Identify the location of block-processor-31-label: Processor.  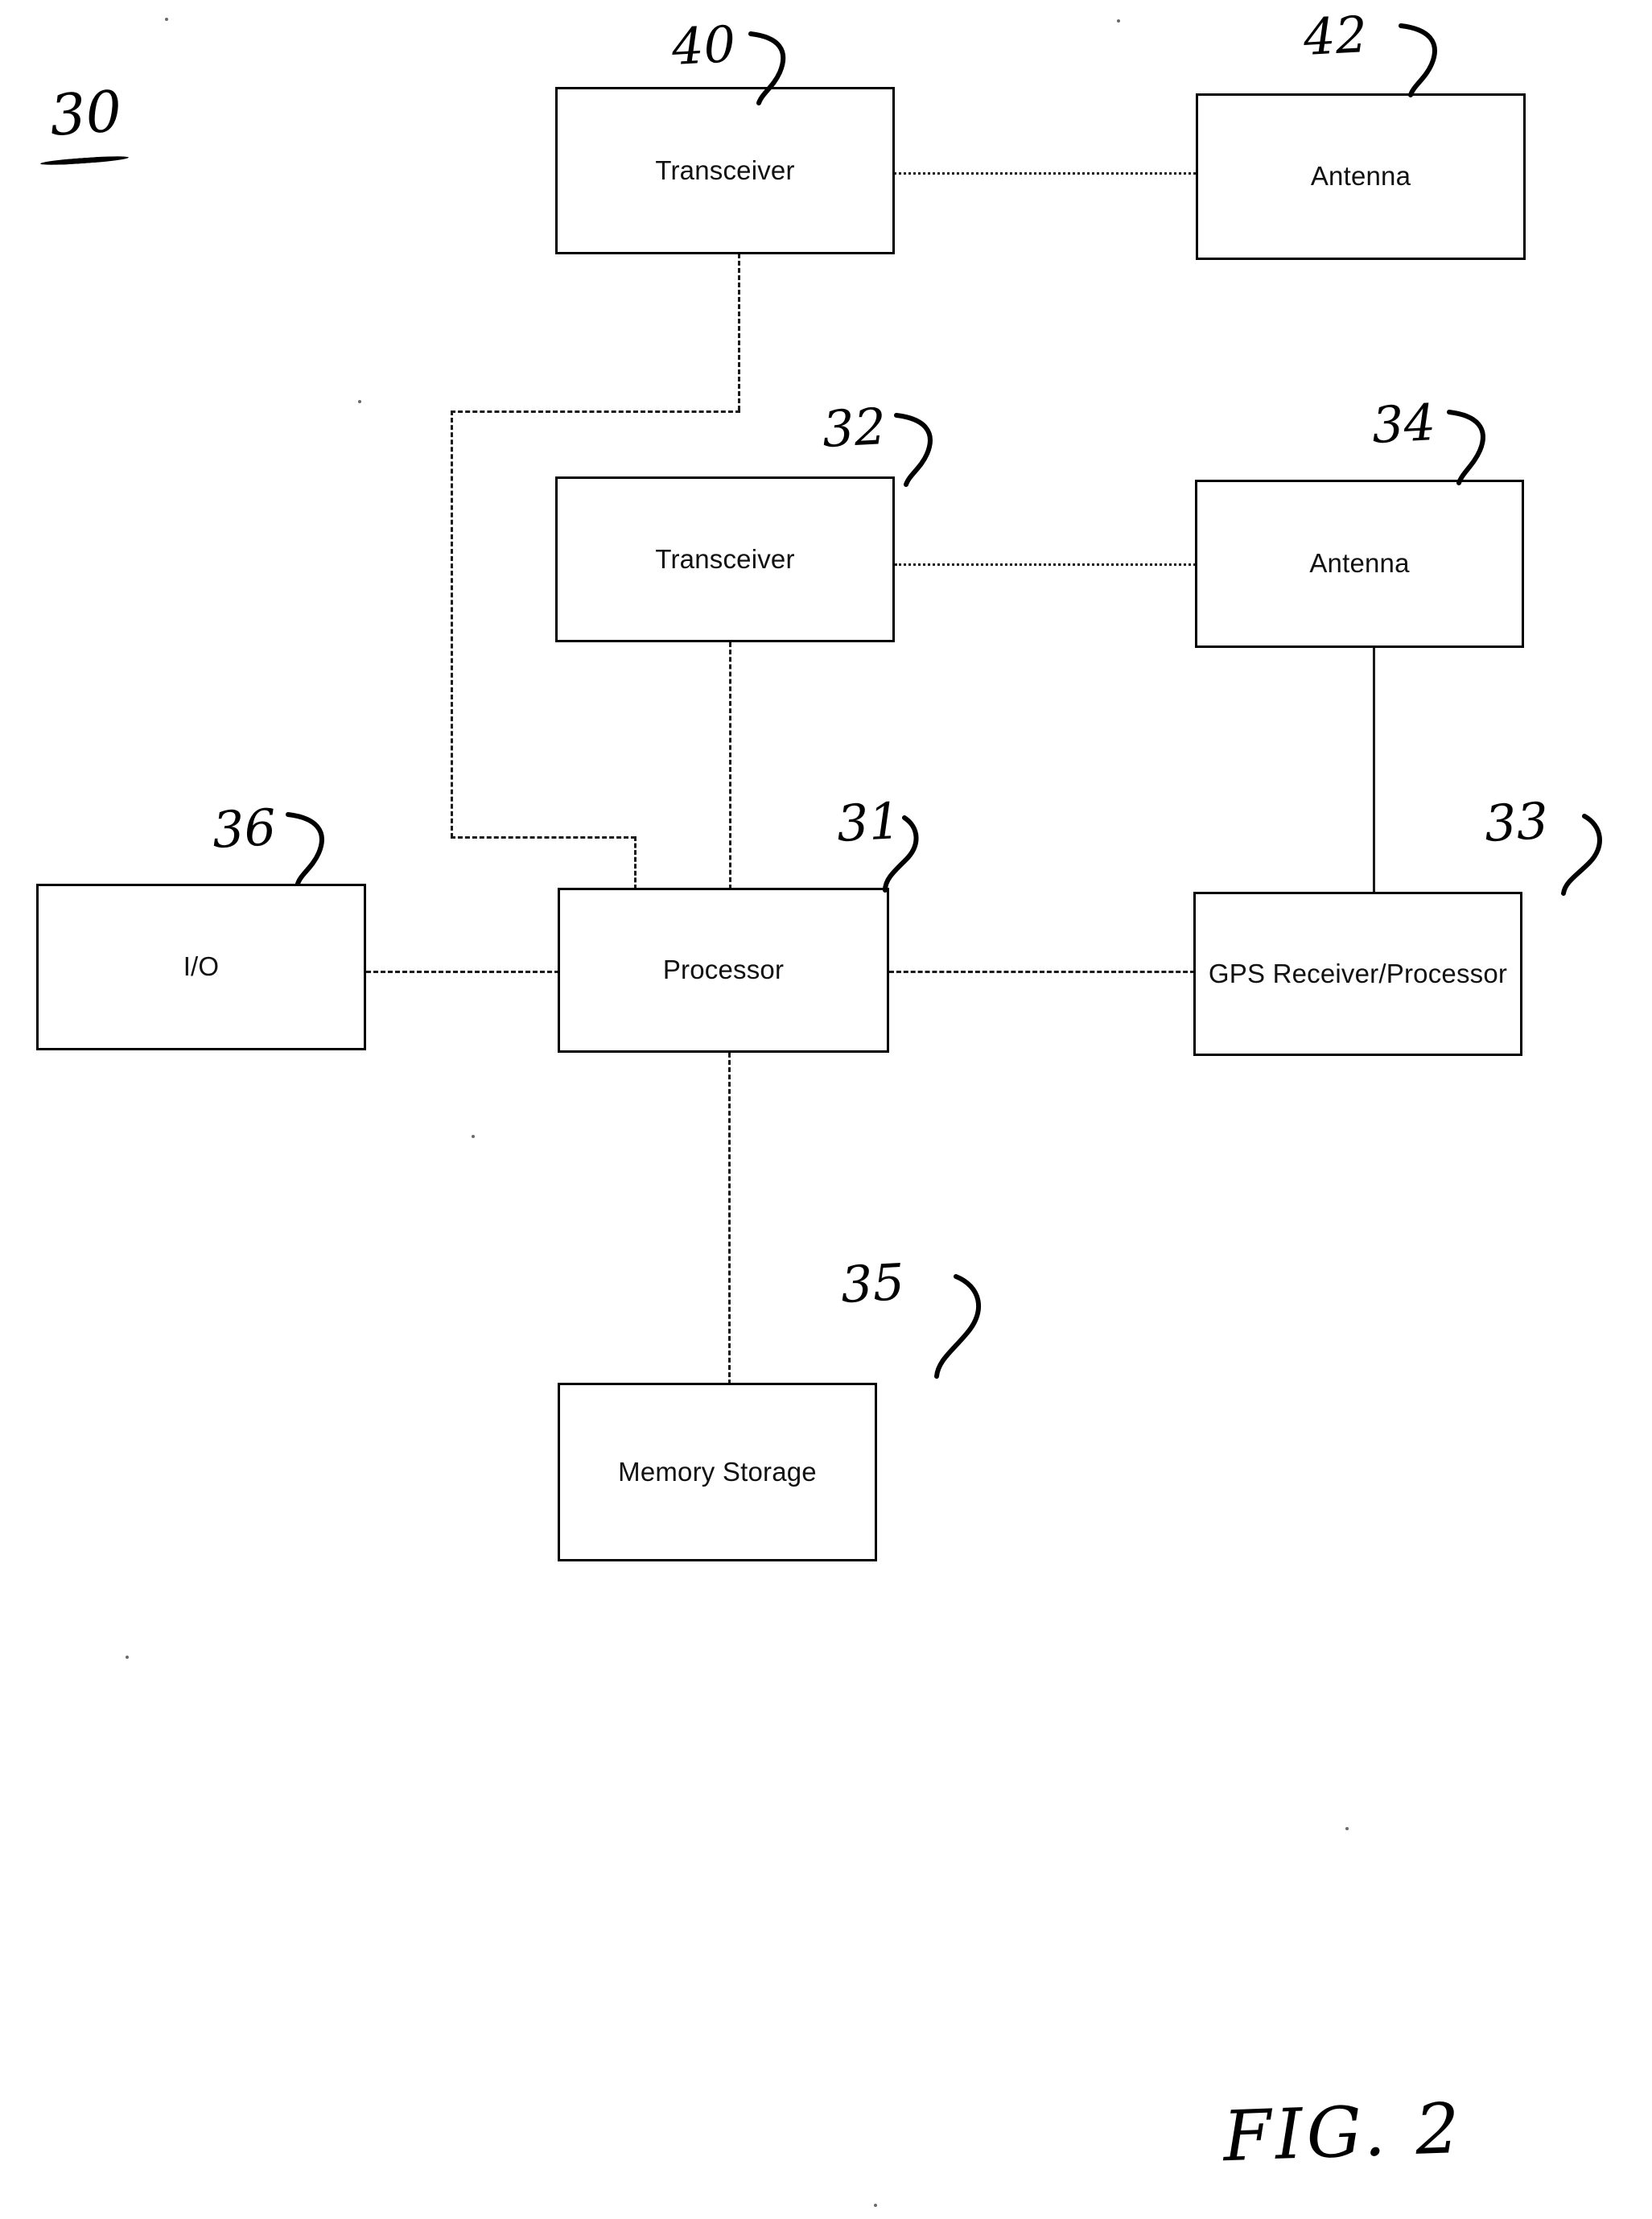
(723, 970).